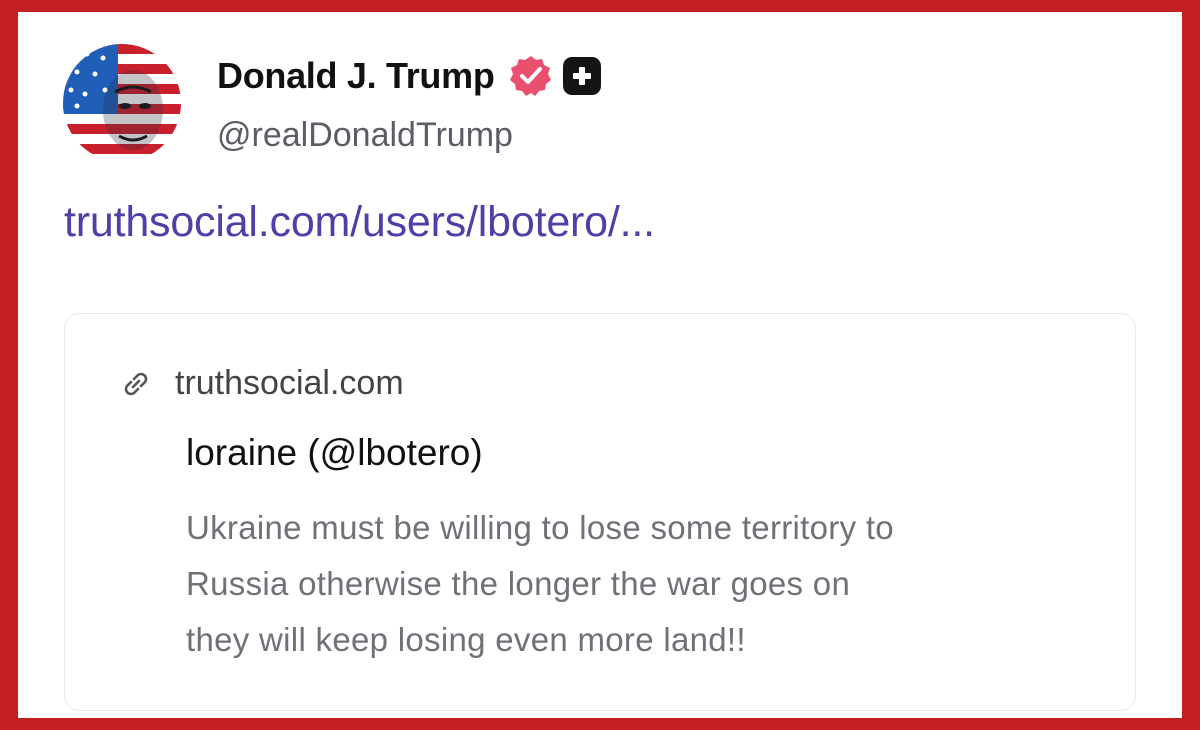 Image resolution: width=1200 pixels, height=730 pixels. I want to click on link-icon, so click(136, 384).